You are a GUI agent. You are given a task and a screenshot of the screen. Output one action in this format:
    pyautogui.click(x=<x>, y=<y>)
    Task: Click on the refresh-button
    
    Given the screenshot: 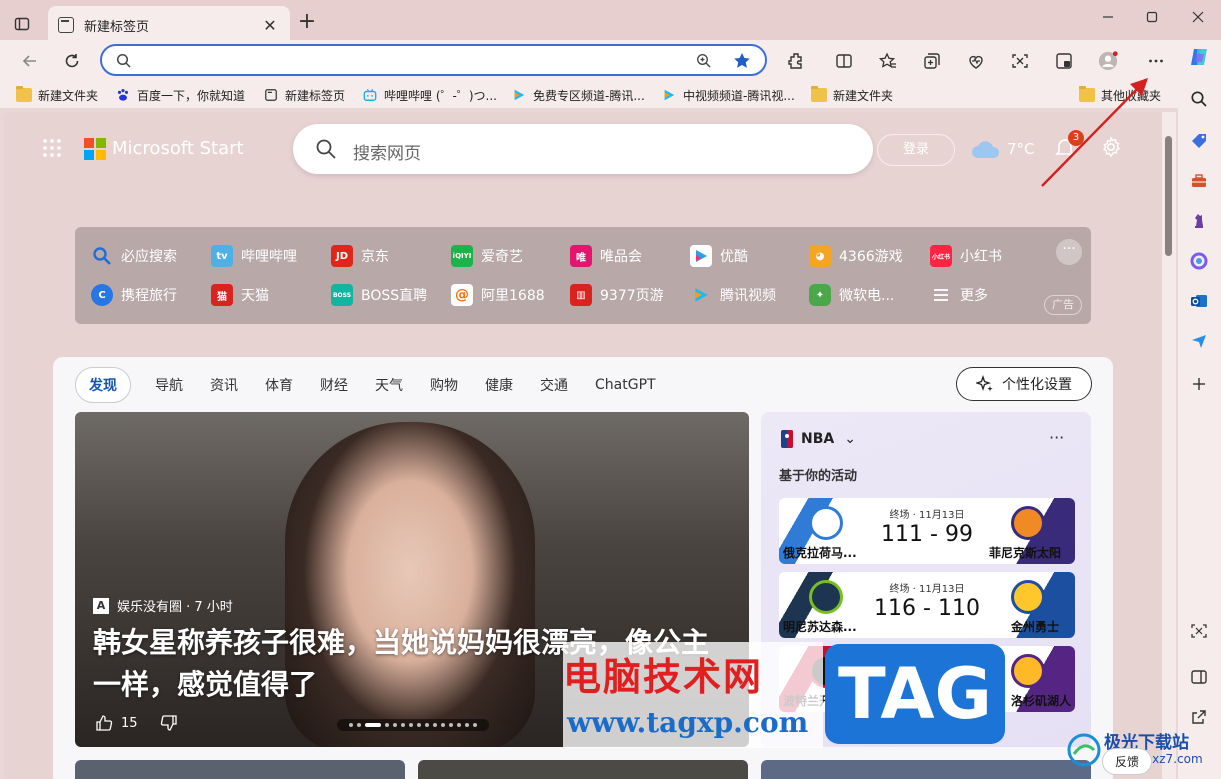 What is the action you would take?
    pyautogui.click(x=72, y=61)
    